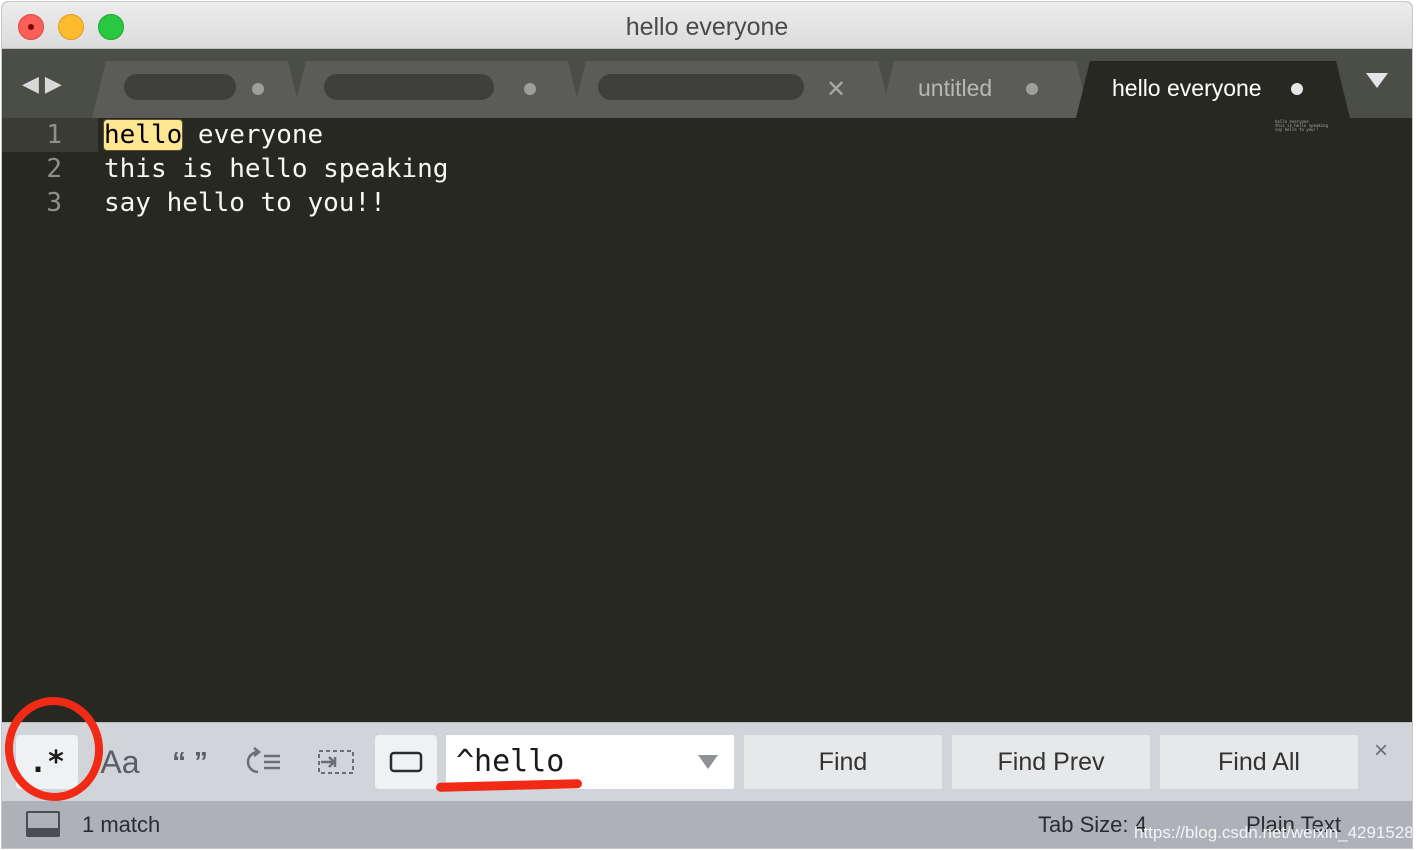 This screenshot has height=850, width=1416. I want to click on tab-list-dropdown-icon, so click(1377, 80).